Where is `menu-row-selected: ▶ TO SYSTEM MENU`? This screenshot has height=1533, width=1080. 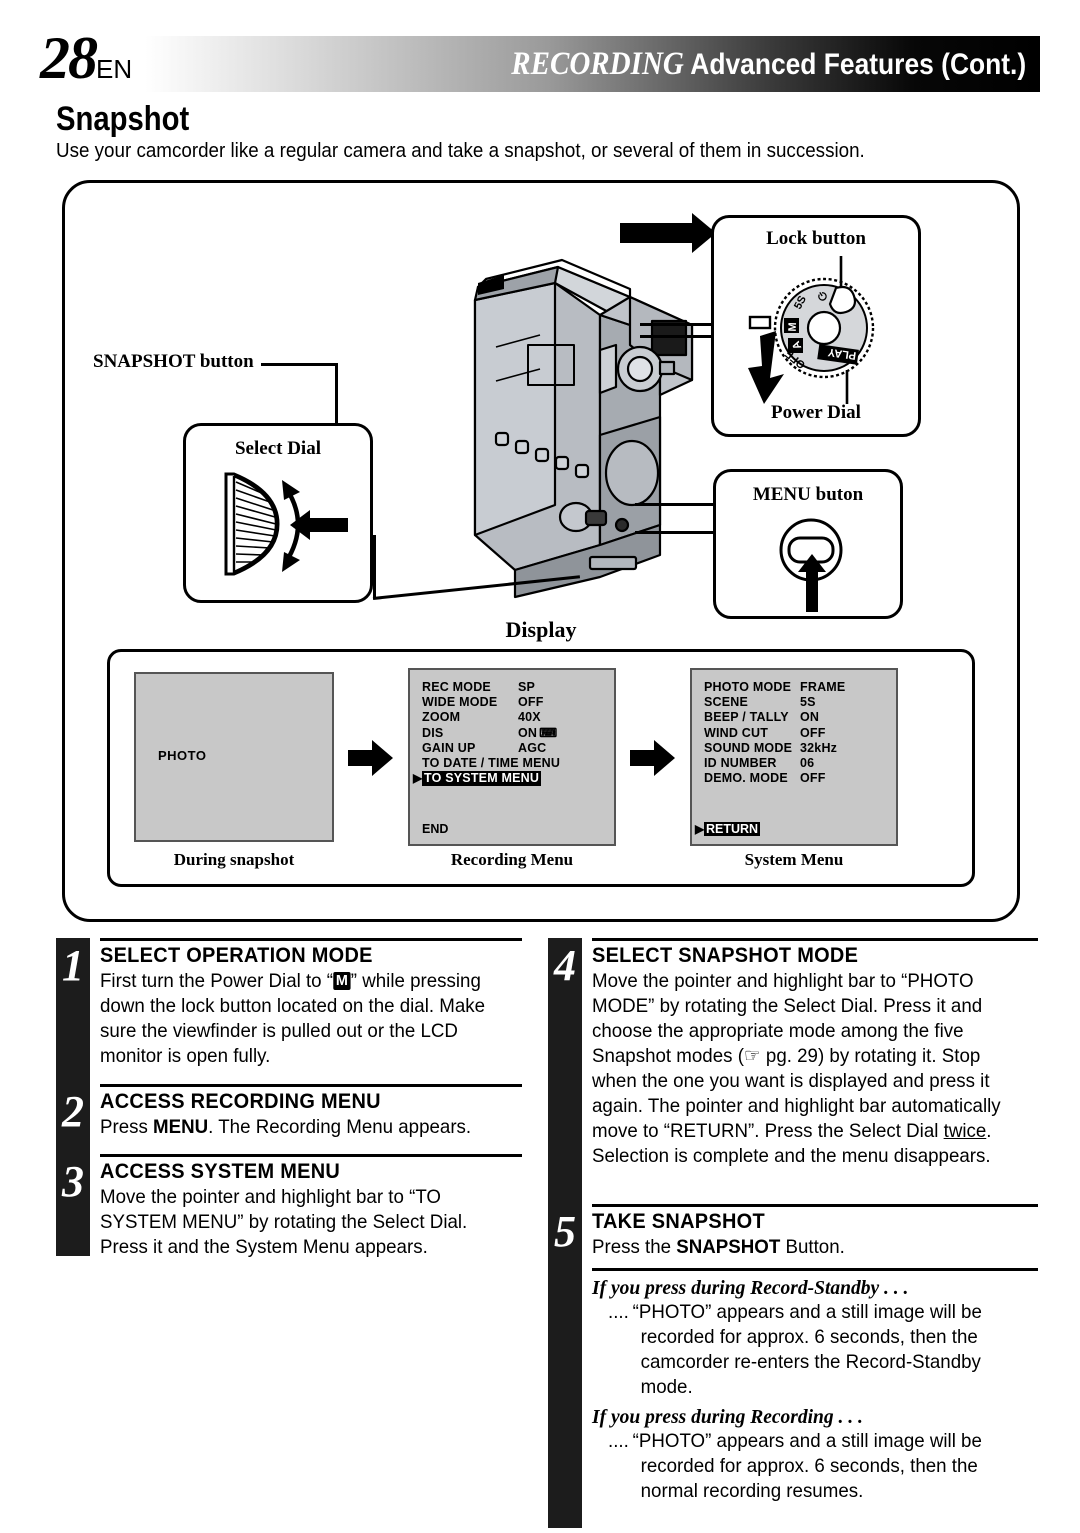
menu-row-selected: ▶ TO SYSTEM MENU is located at coordinates (486, 779).